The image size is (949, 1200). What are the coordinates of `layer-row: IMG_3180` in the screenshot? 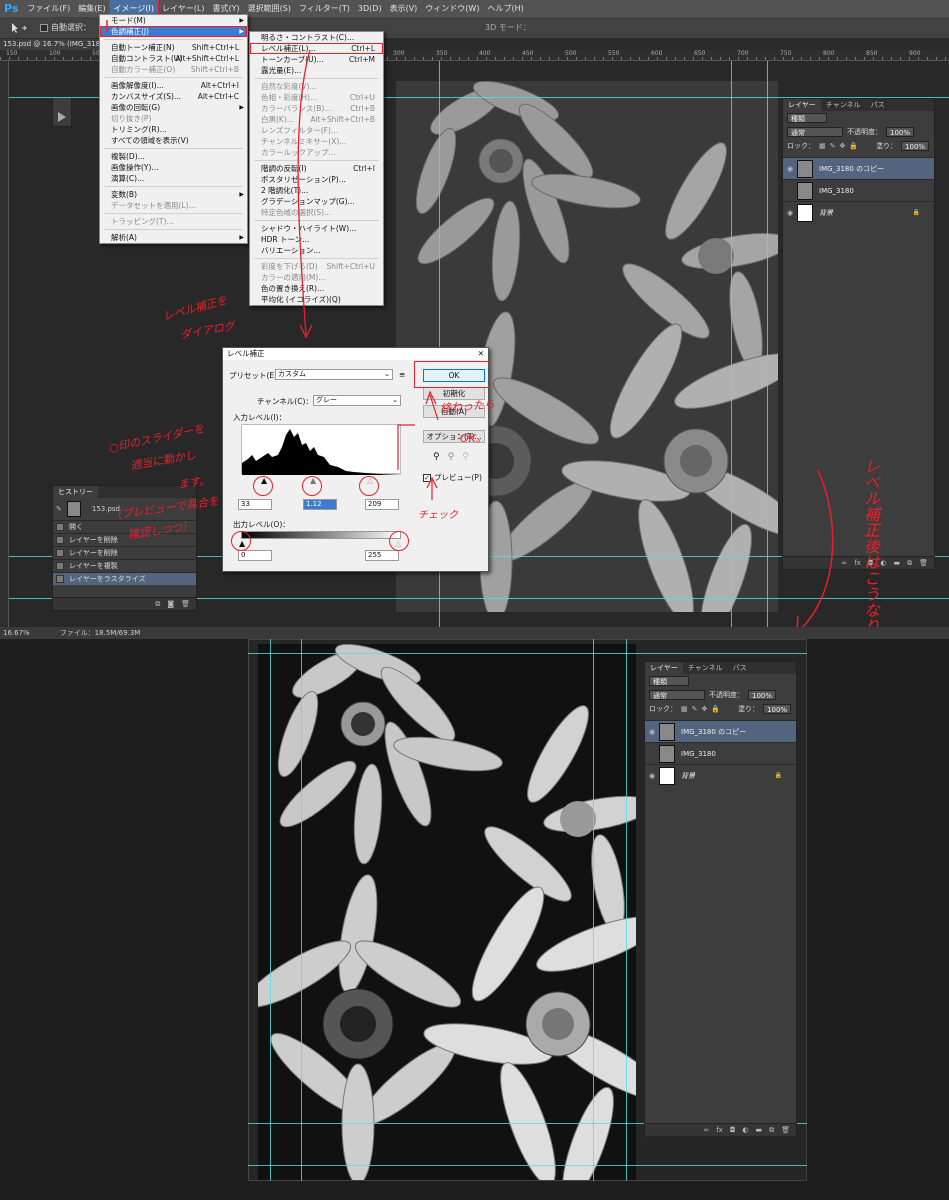 It's located at (720, 753).